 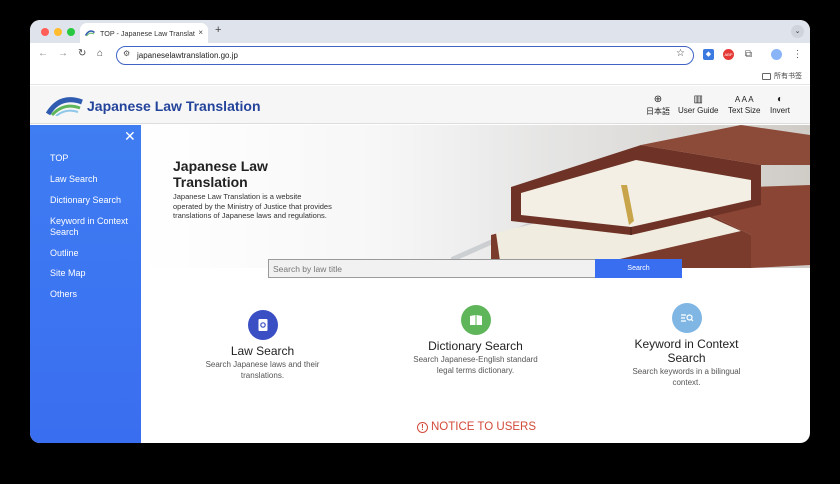 I want to click on browser-menu-icon: ⋮, so click(x=797, y=54).